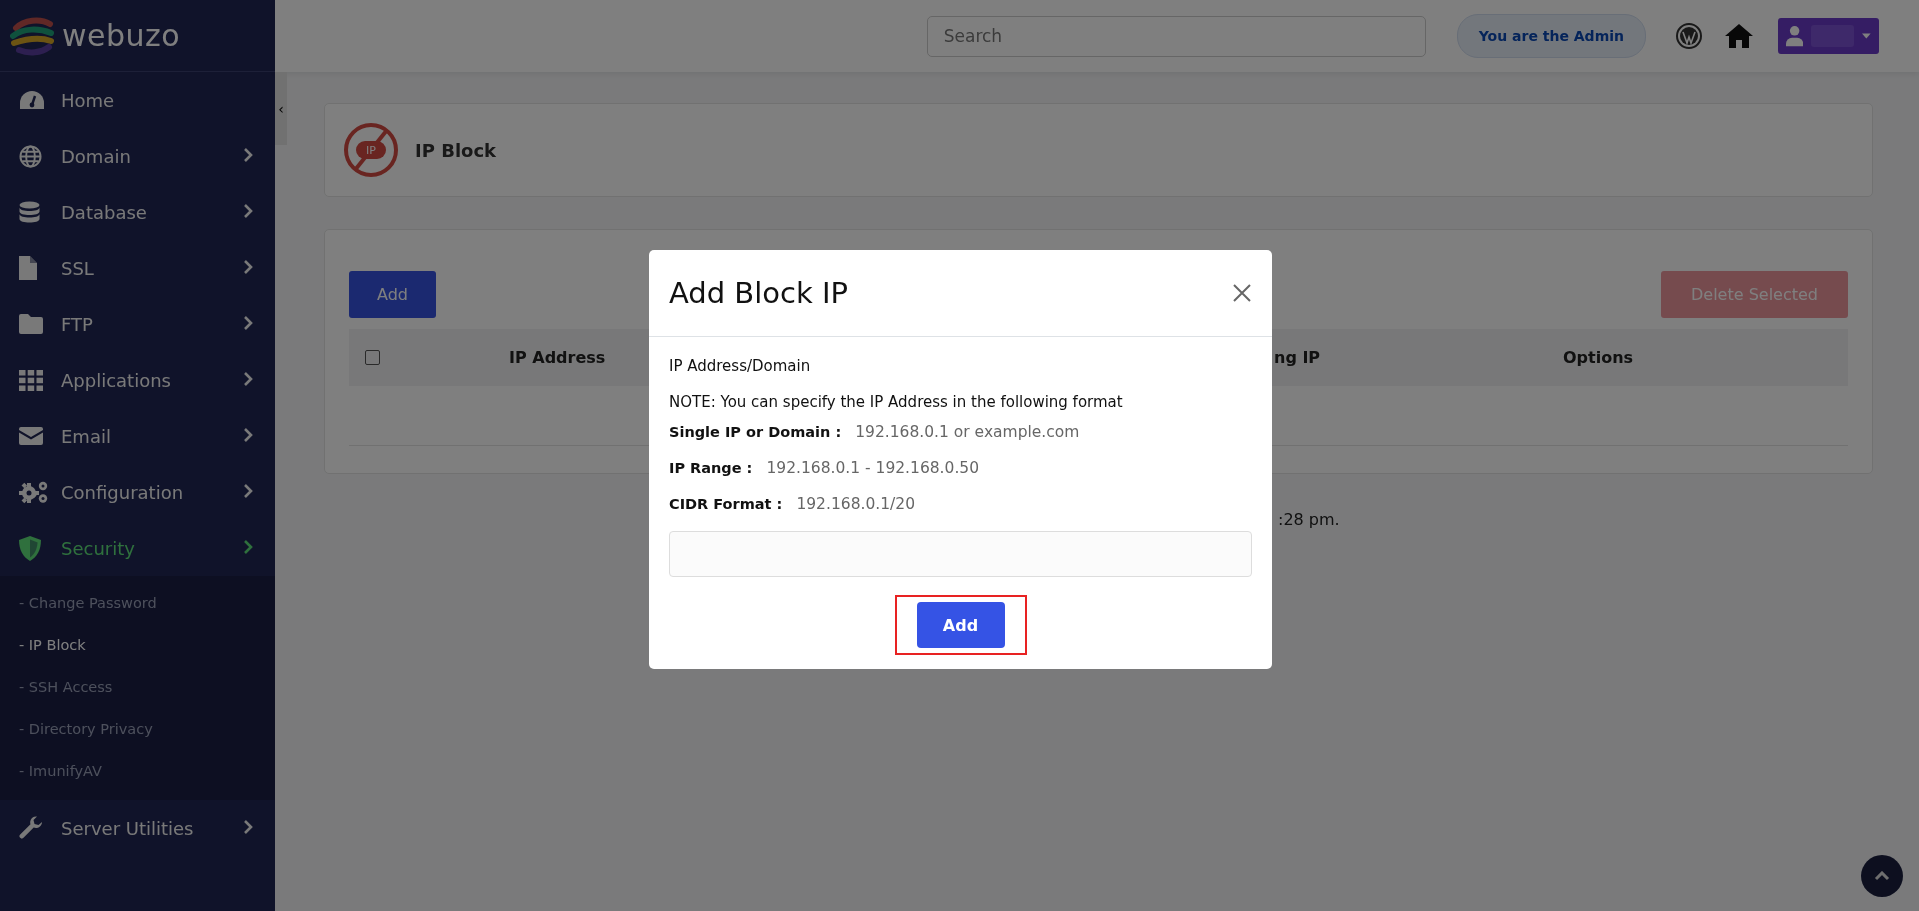  Describe the element at coordinates (137, 548) in the screenshot. I see `sidebar-item: Security` at that location.